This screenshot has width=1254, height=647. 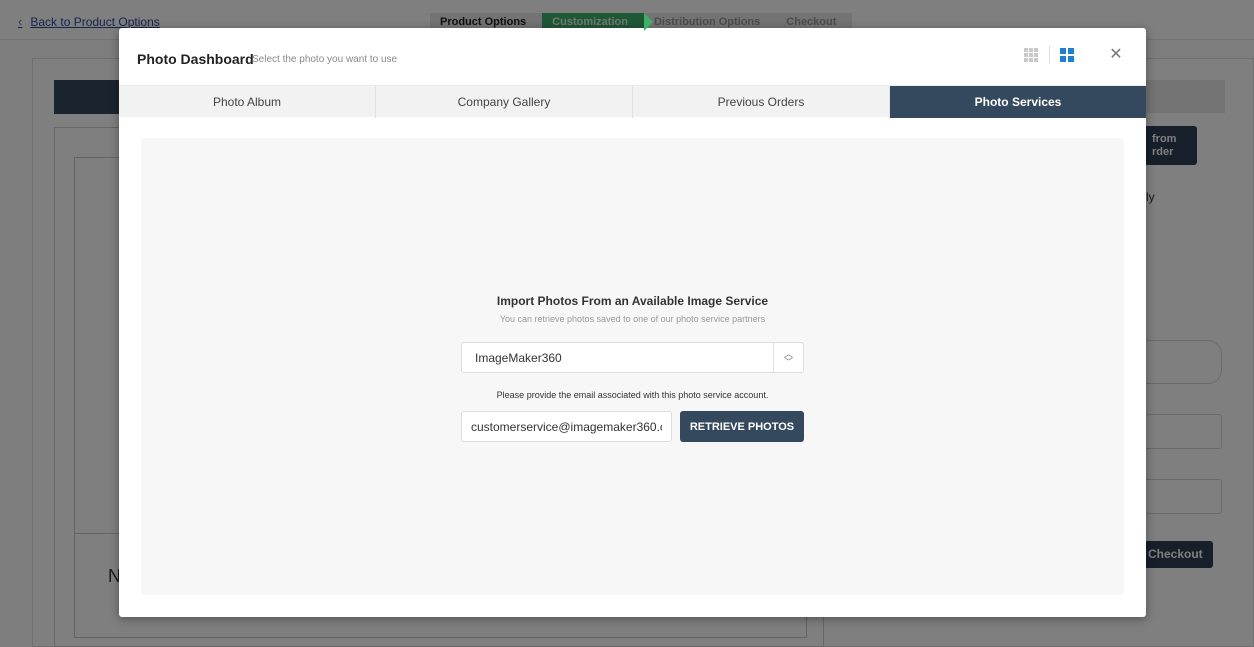 What do you see at coordinates (1067, 55) in the screenshot?
I see `grid-large-icon` at bounding box center [1067, 55].